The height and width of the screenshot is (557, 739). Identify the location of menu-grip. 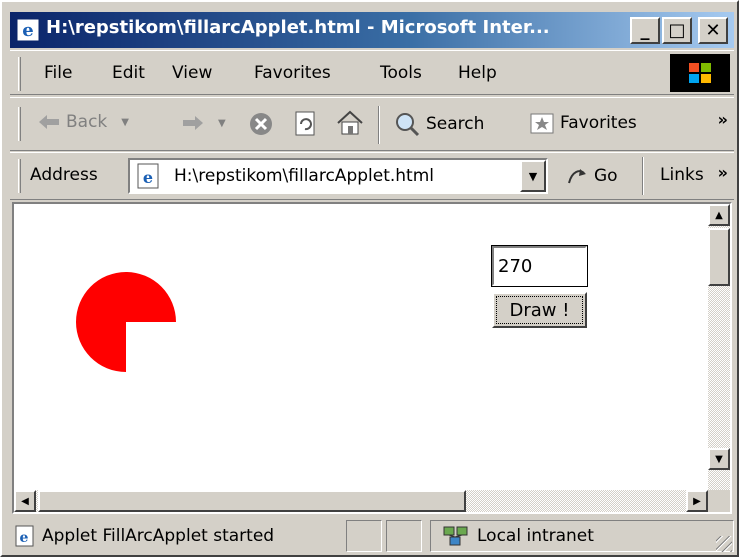
(19, 74).